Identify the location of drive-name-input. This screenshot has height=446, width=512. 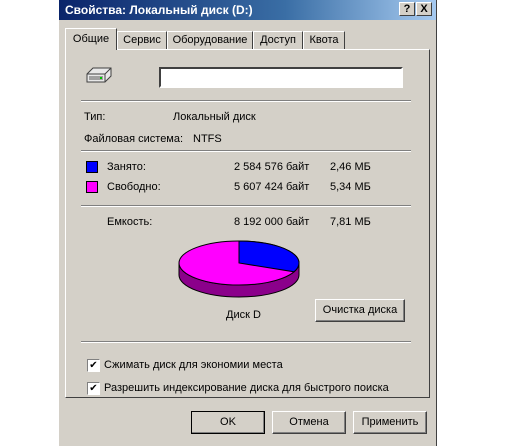
(281, 77).